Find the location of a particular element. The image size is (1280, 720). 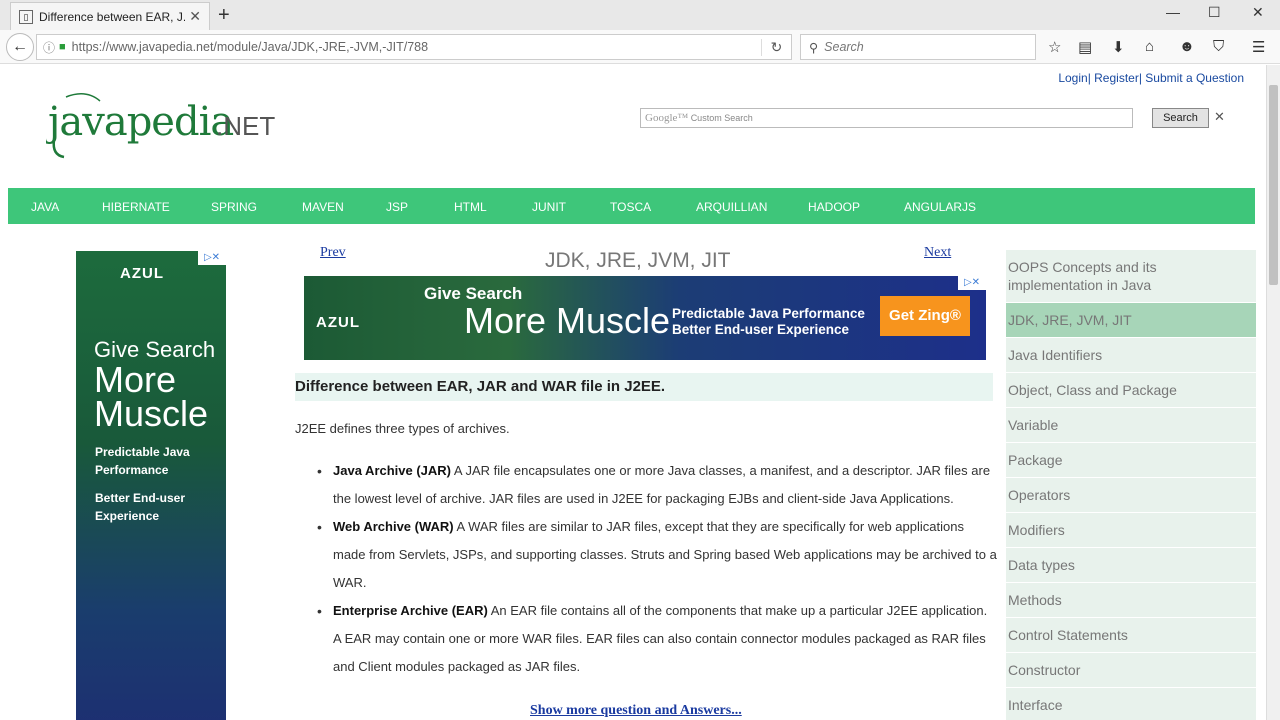

login-link: Login is located at coordinates (1072, 78).